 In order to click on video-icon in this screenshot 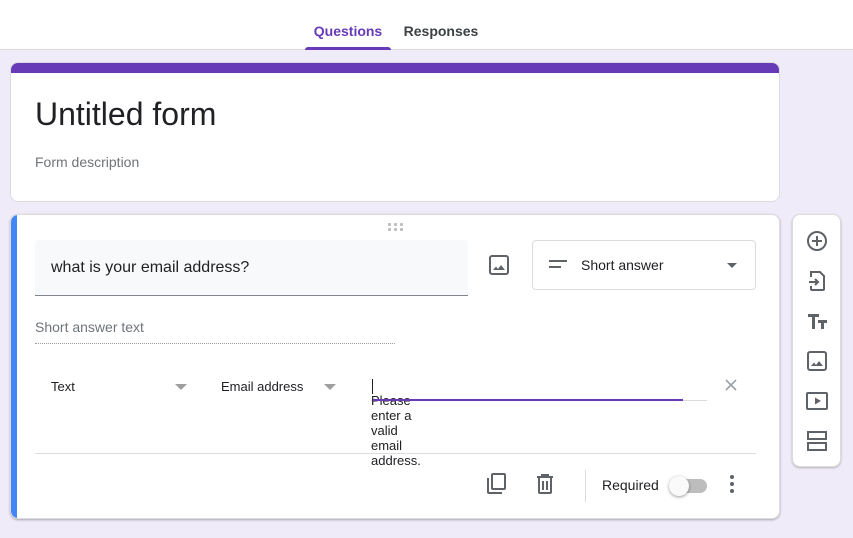, I will do `click(817, 401)`.